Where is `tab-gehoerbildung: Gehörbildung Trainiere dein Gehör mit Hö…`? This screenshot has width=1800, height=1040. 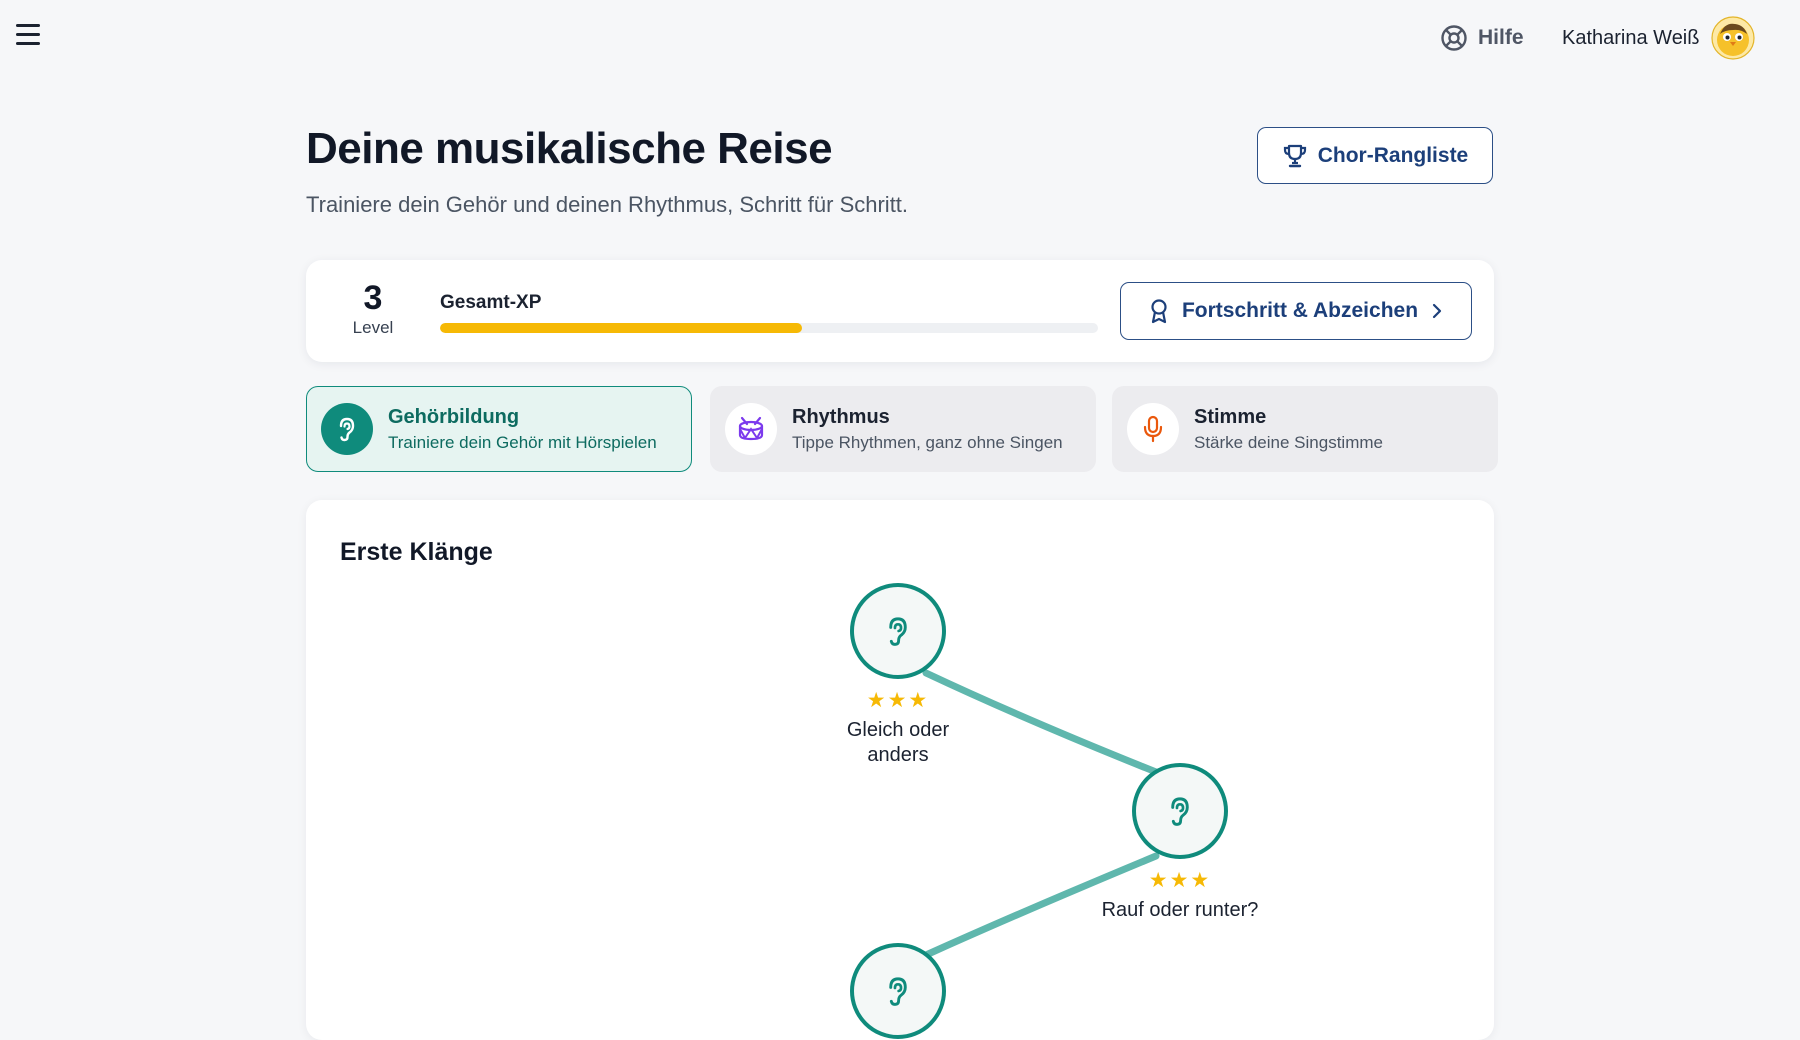 tab-gehoerbildung: Gehörbildung Trainiere dein Gehör mit Hö… is located at coordinates (499, 429).